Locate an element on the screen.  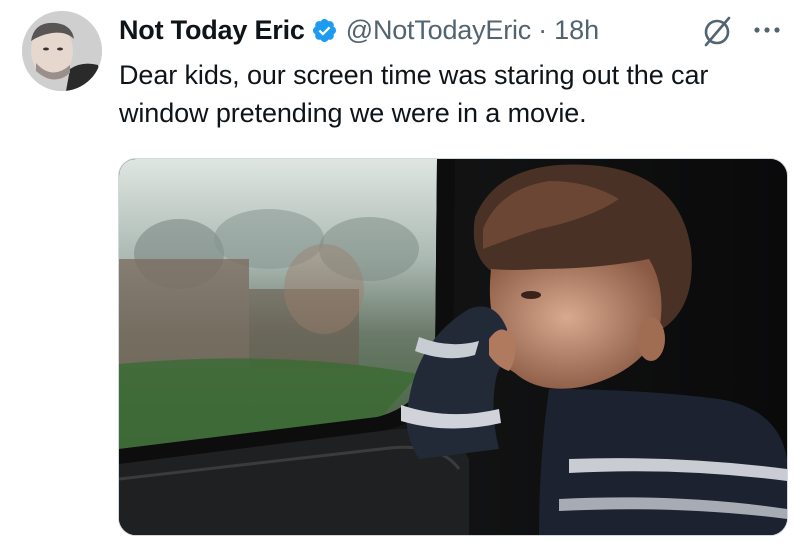
timestamp: 18h is located at coordinates (576, 30).